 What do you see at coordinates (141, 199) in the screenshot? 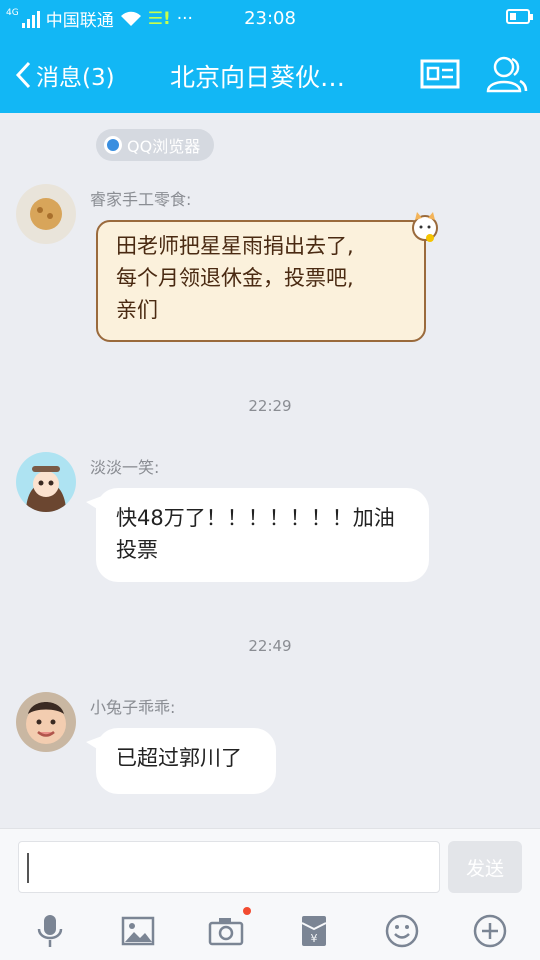
I see `sender-name: 睿家手工零食:` at bounding box center [141, 199].